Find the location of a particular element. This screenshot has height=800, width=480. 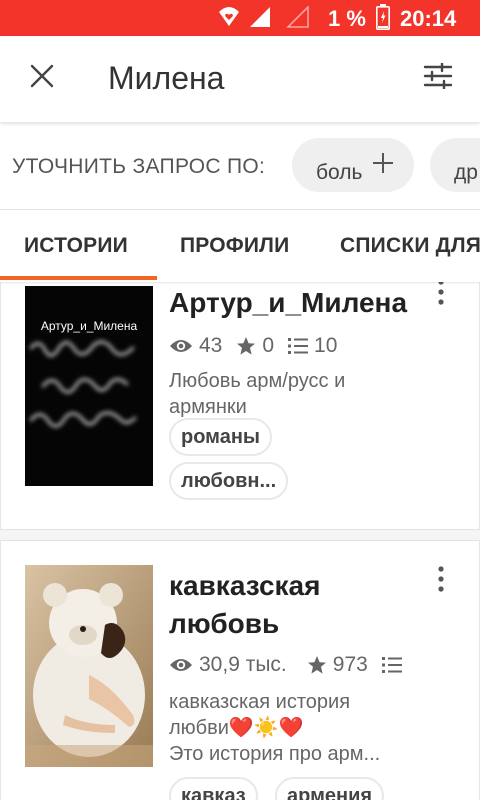

votes-count: 973 is located at coordinates (350, 664).